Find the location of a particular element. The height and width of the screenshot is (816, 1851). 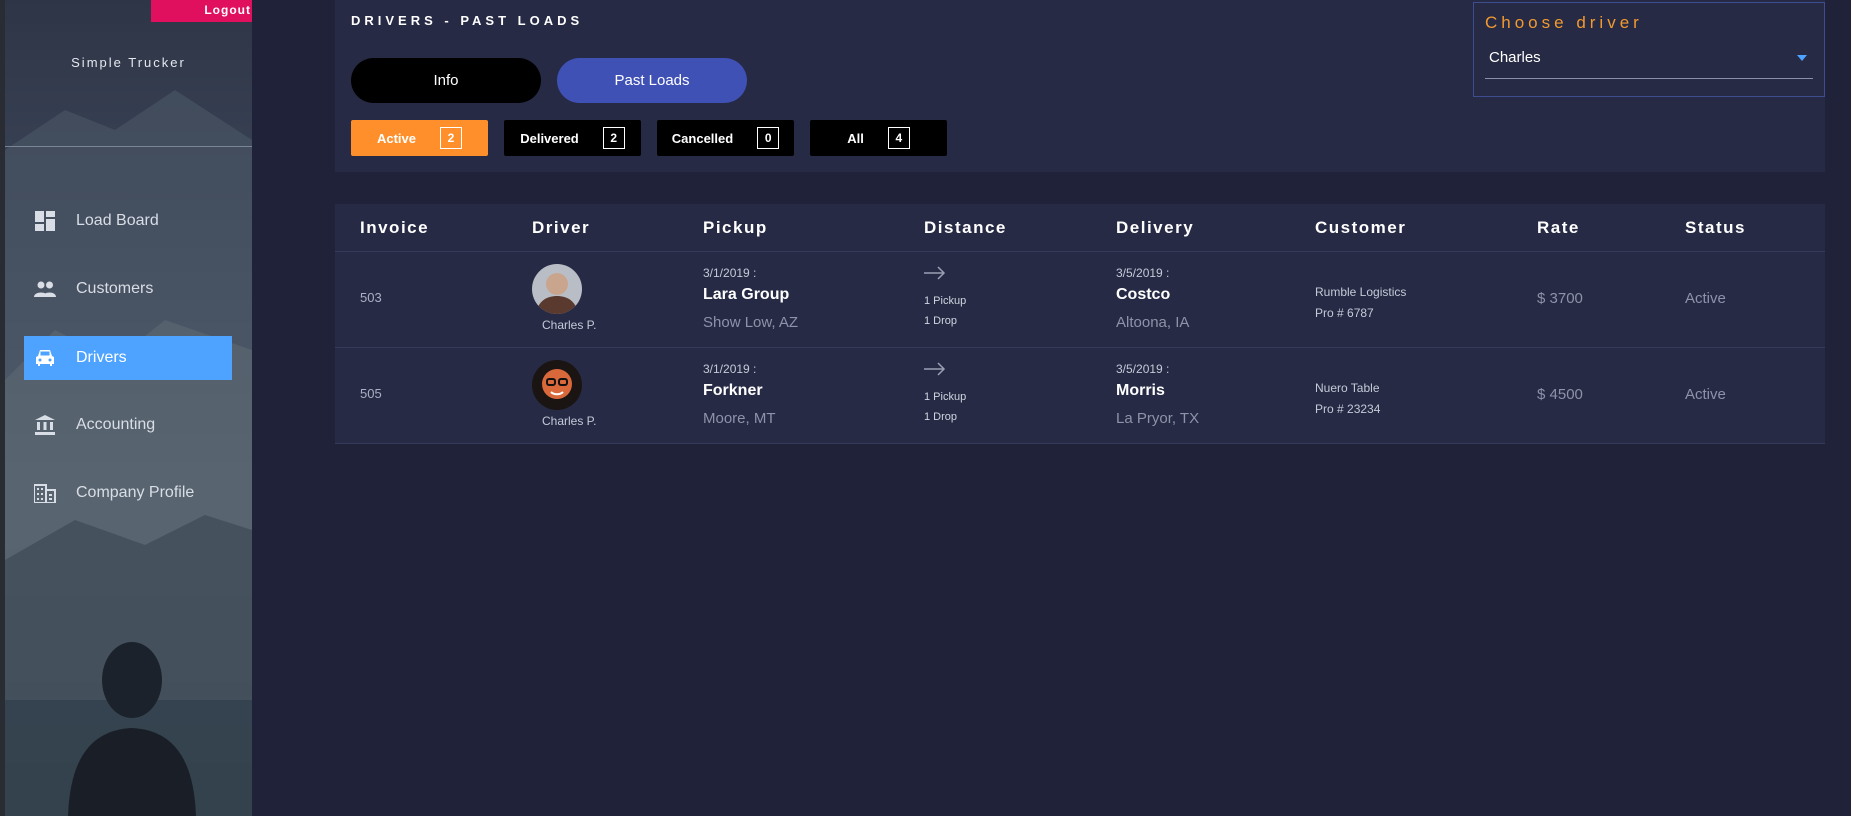

filter-label: Delivered is located at coordinates (549, 138).